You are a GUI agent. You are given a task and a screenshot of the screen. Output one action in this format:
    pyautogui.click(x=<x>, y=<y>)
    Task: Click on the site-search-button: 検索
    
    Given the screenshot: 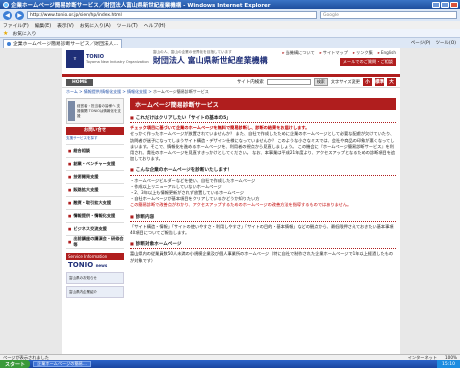 What is the action you would take?
    pyautogui.click(x=320, y=82)
    